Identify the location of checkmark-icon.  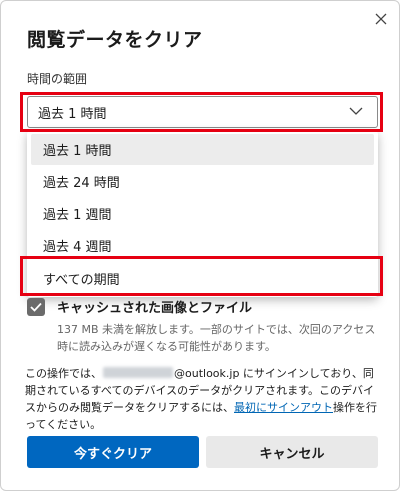
(36, 307).